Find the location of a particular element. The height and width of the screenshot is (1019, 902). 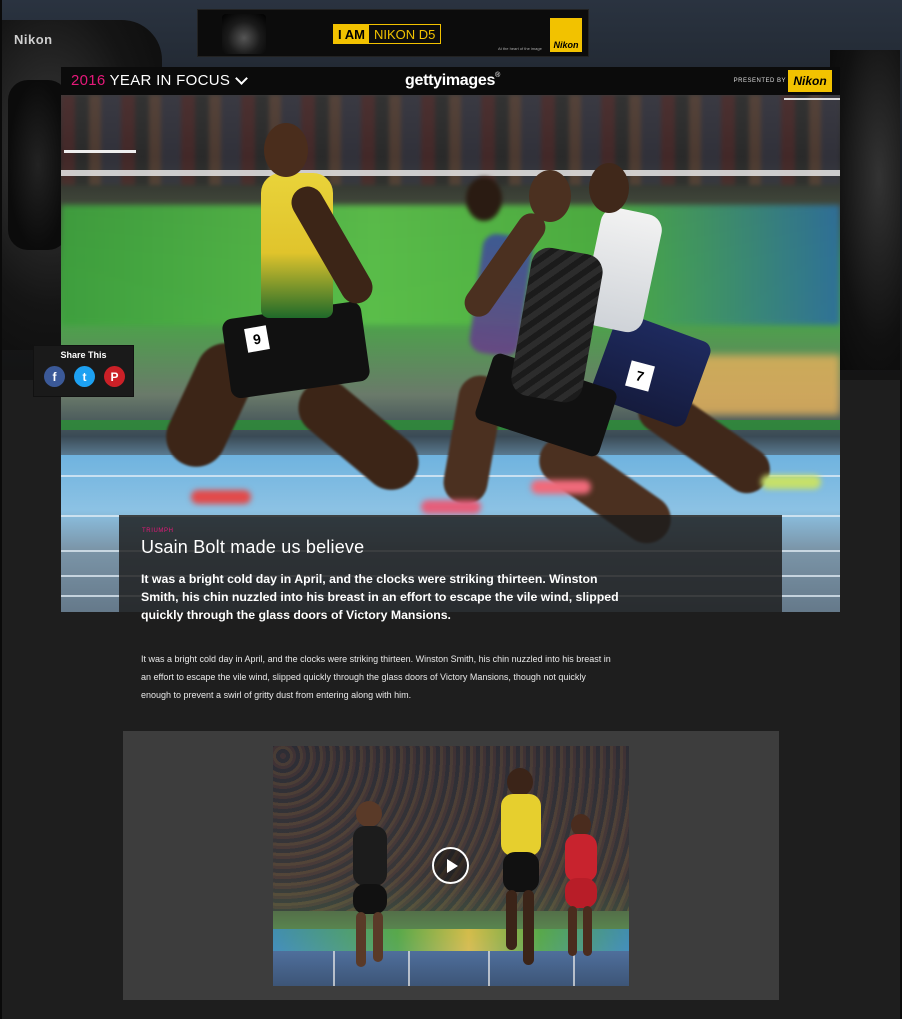

athlete-right-shorts is located at coordinates (581, 893).